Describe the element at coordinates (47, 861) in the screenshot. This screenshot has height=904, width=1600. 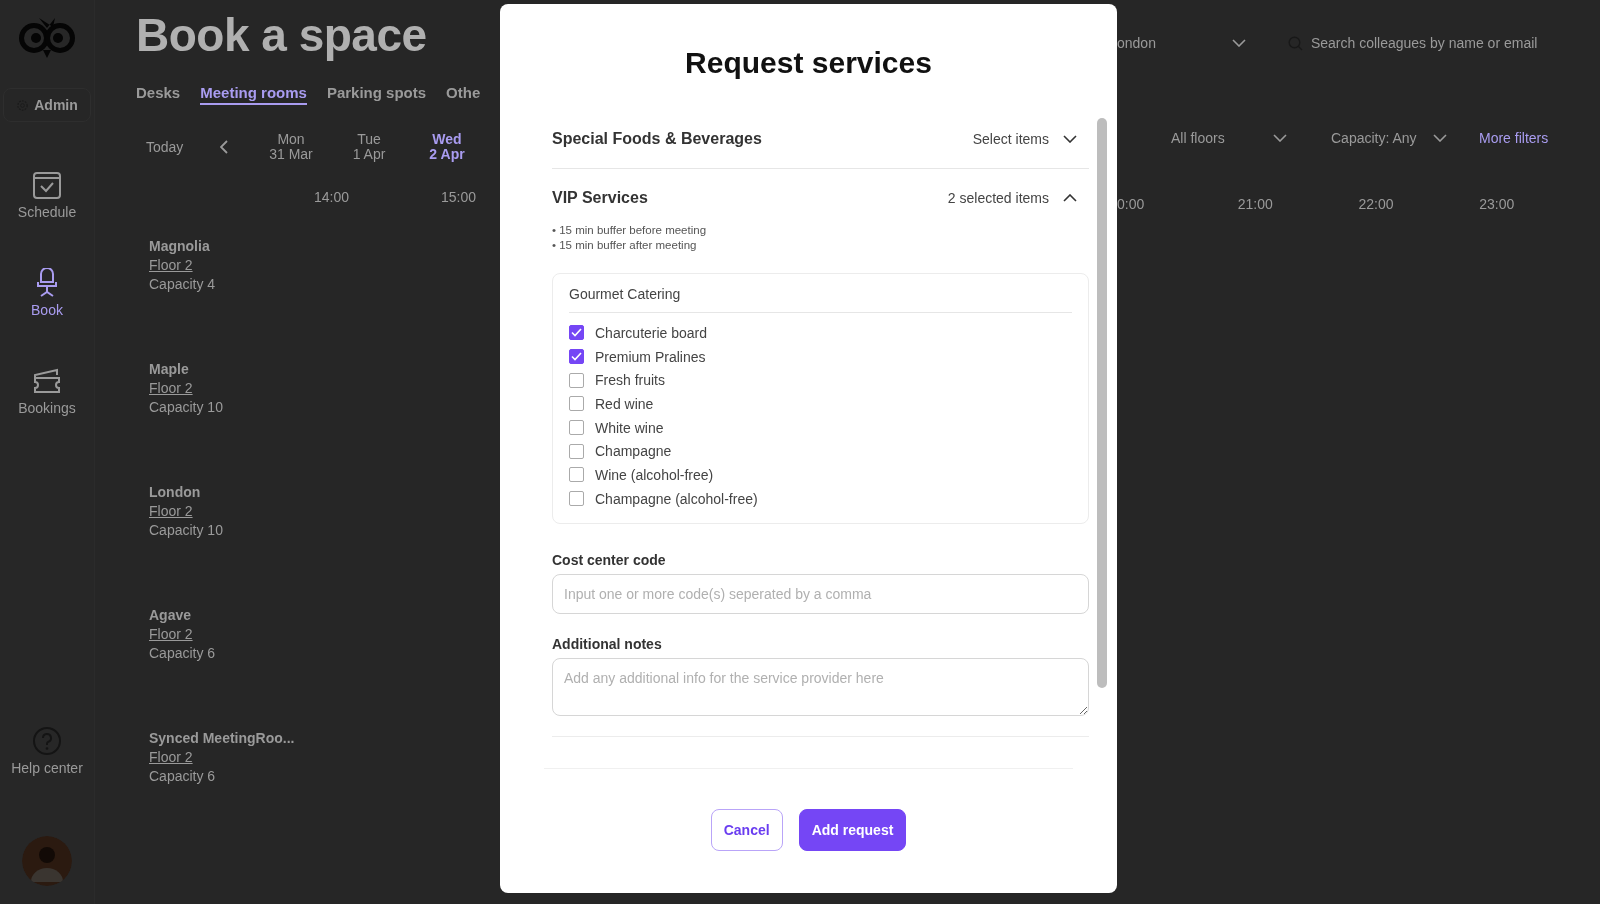
I see `avatar` at that location.